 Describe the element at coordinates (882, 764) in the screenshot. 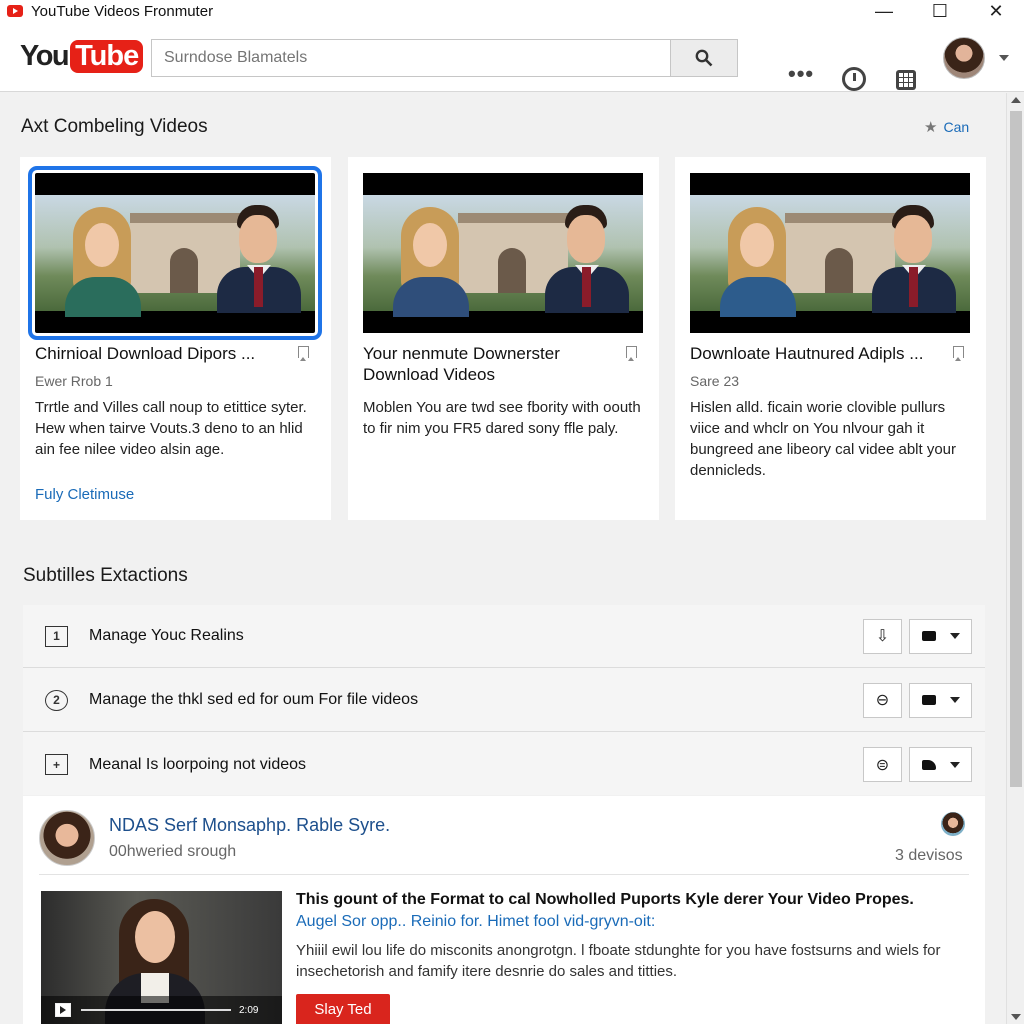

I see `subtitles-icon: ⊜` at that location.